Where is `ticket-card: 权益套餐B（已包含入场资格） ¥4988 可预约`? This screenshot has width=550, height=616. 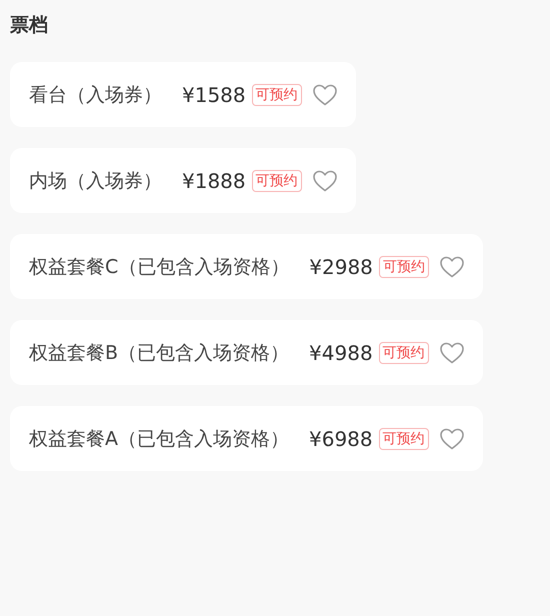
ticket-card: 权益套餐B（已包含入场资格） ¥4988 可预约 is located at coordinates (246, 352).